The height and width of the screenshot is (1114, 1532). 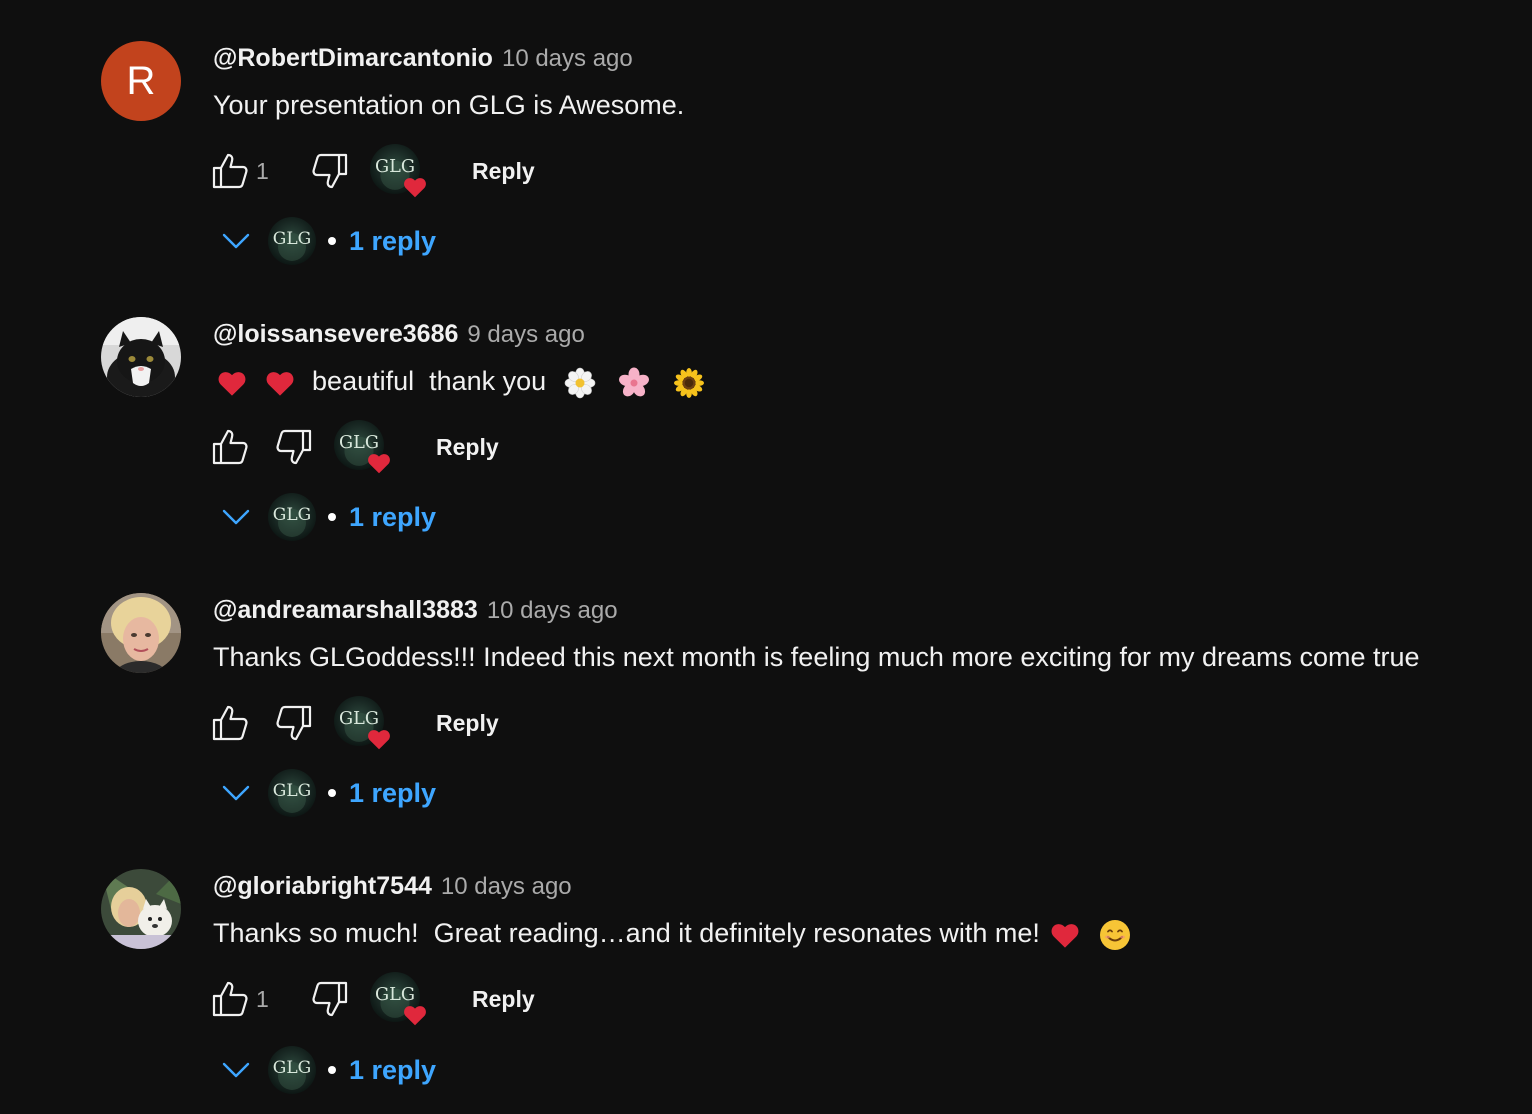 I want to click on author-name: @andreamarshall3883, so click(x=345, y=610).